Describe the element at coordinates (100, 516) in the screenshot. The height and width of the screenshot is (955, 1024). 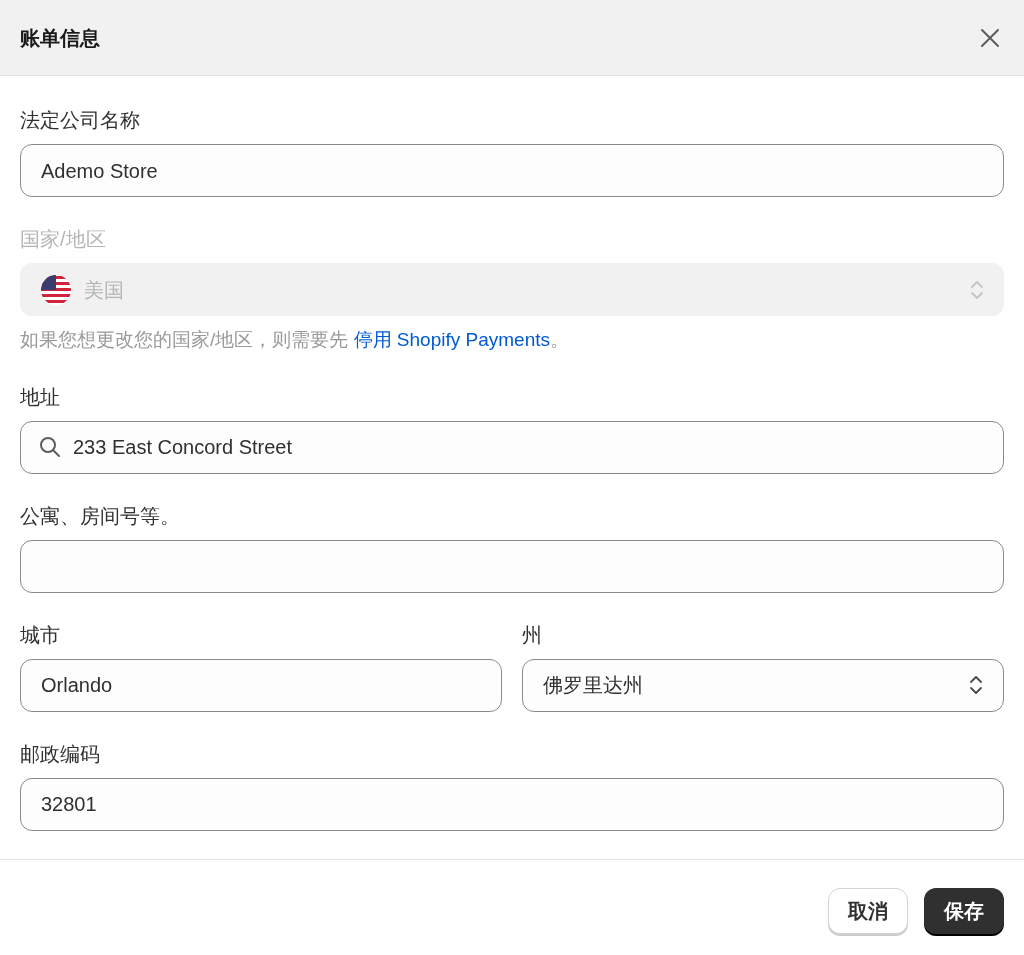
I see `field-label: 公寓、房间号等。` at that location.